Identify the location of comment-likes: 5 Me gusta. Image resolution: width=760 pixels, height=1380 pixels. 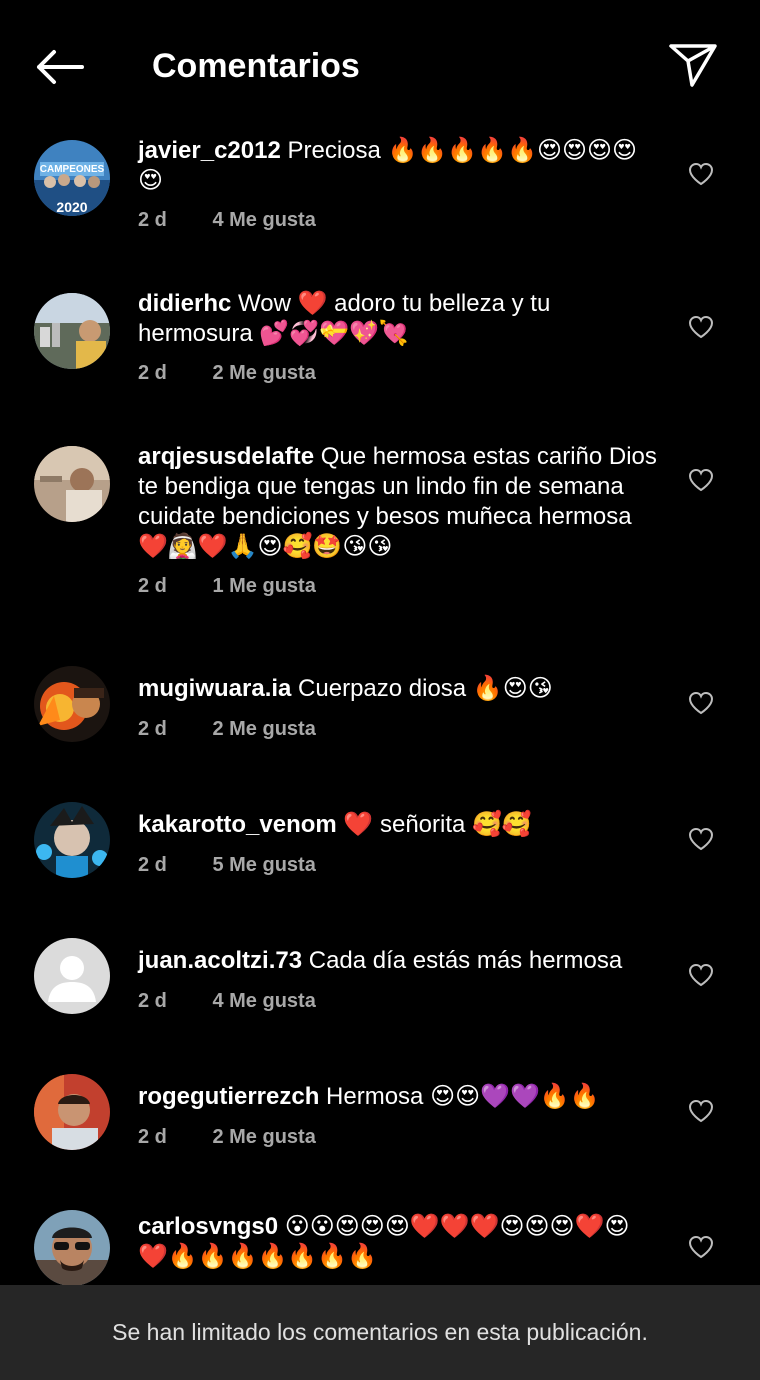
(263, 865).